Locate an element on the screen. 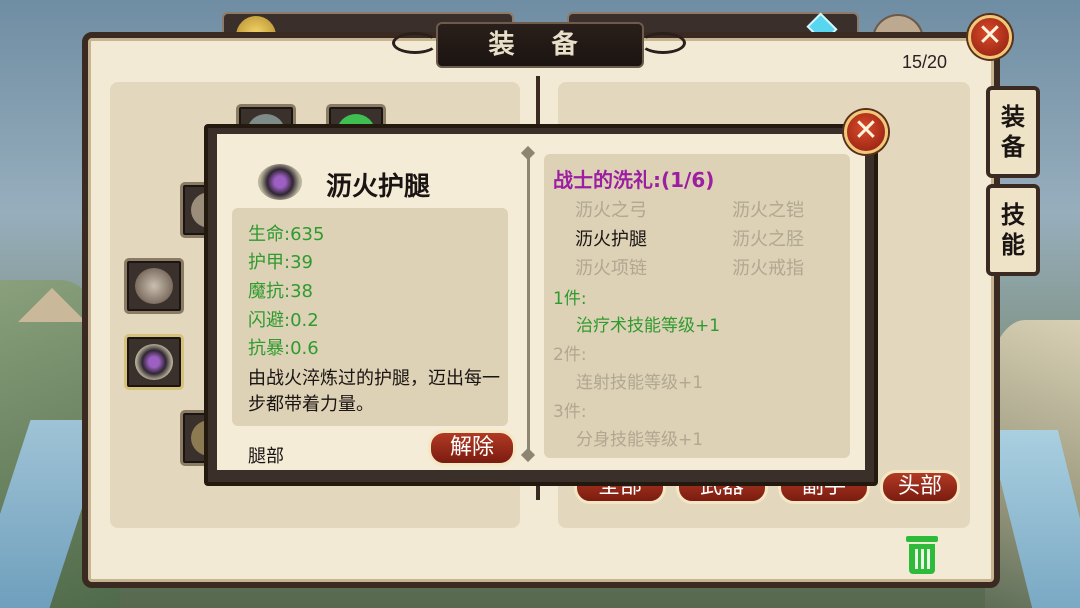  item-name: 沥火护腿 is located at coordinates (378, 187).